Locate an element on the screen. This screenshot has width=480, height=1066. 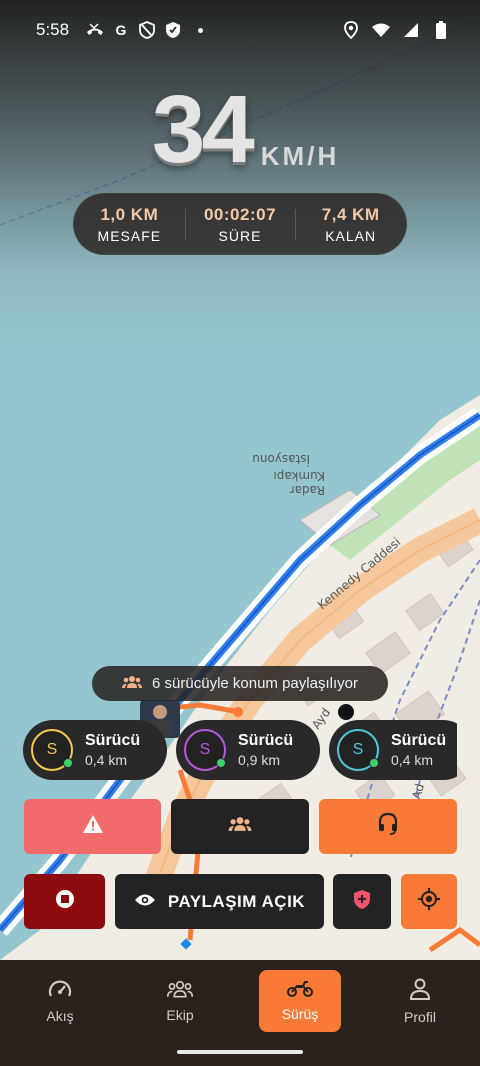
team-button is located at coordinates (240, 826).